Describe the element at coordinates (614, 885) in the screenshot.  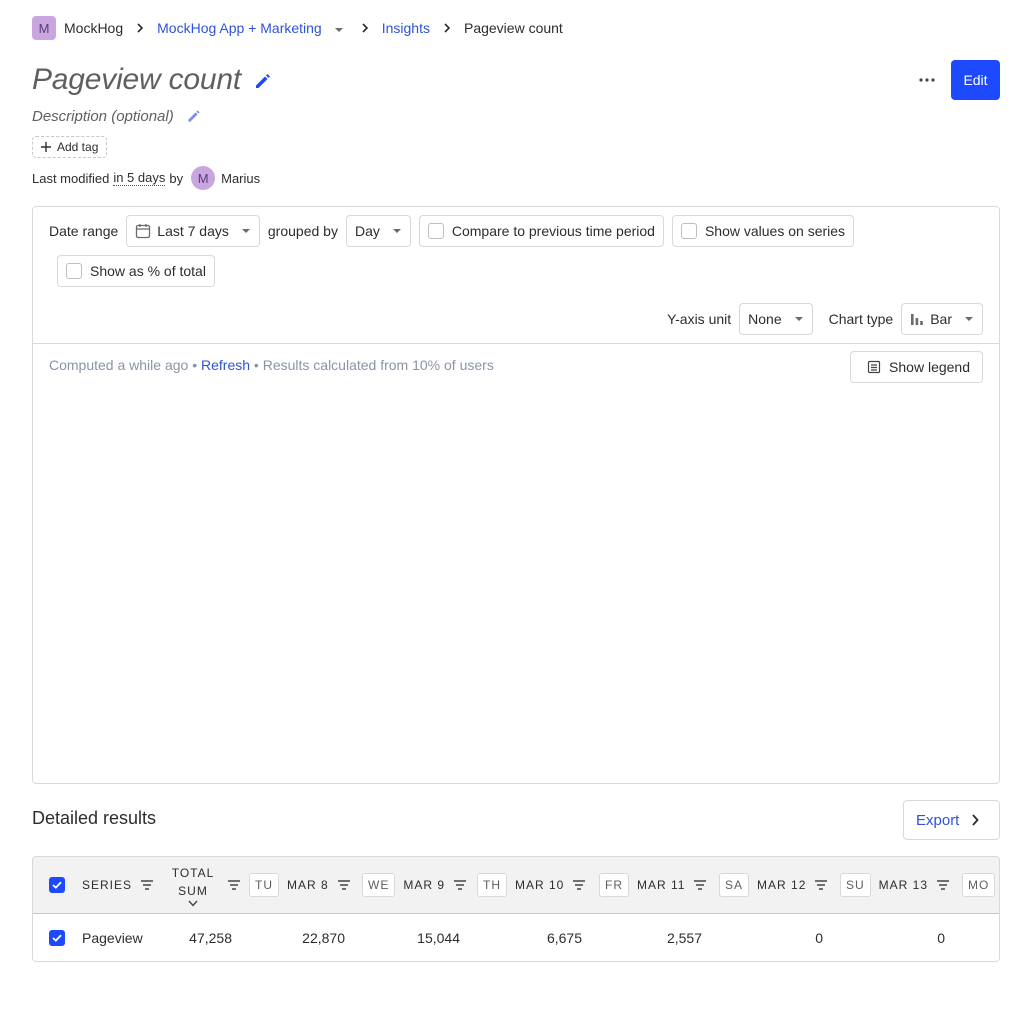
I see `day-of-week: FR` at that location.